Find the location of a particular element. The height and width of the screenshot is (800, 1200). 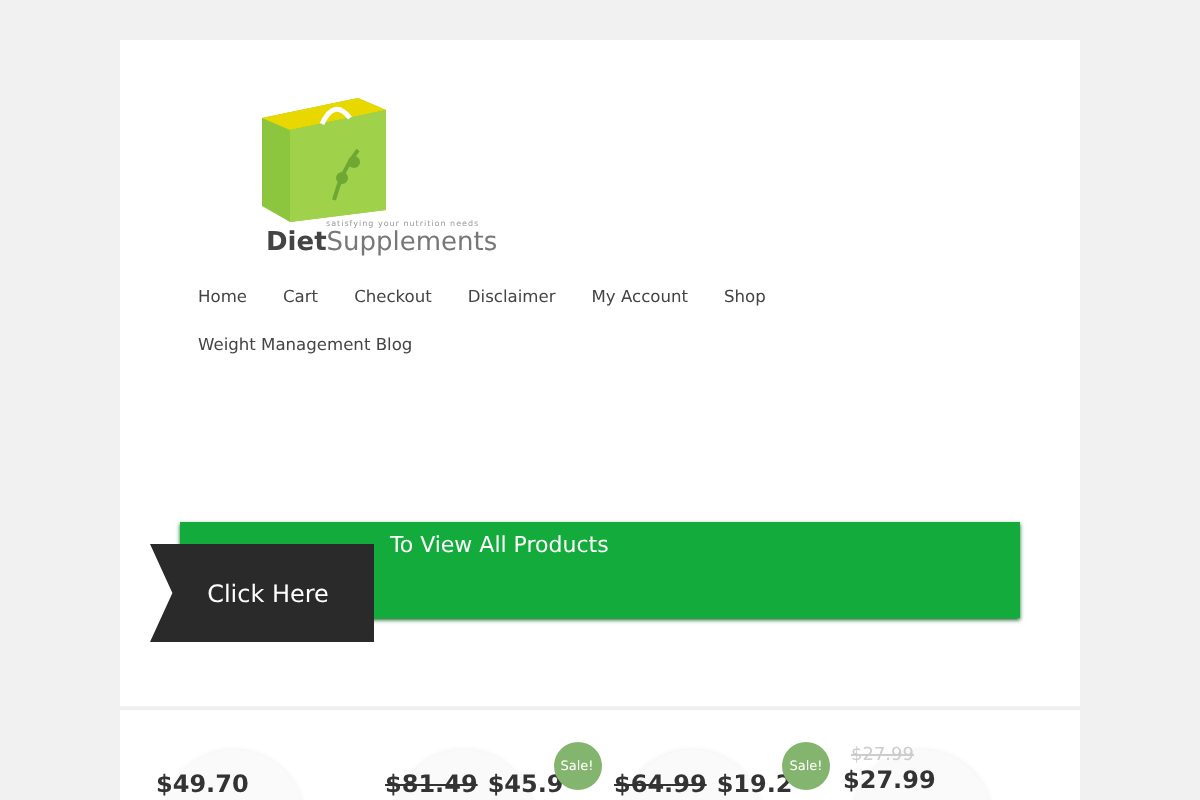

nav-link: Weight Management Blog is located at coordinates (313, 344).